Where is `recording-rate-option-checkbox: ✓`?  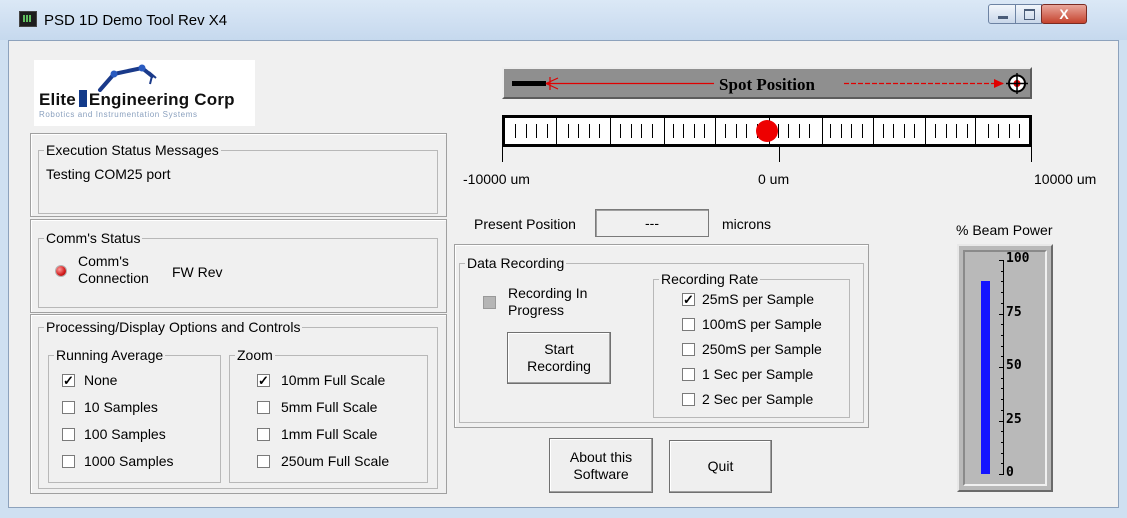 recording-rate-option-checkbox: ✓ is located at coordinates (688, 299).